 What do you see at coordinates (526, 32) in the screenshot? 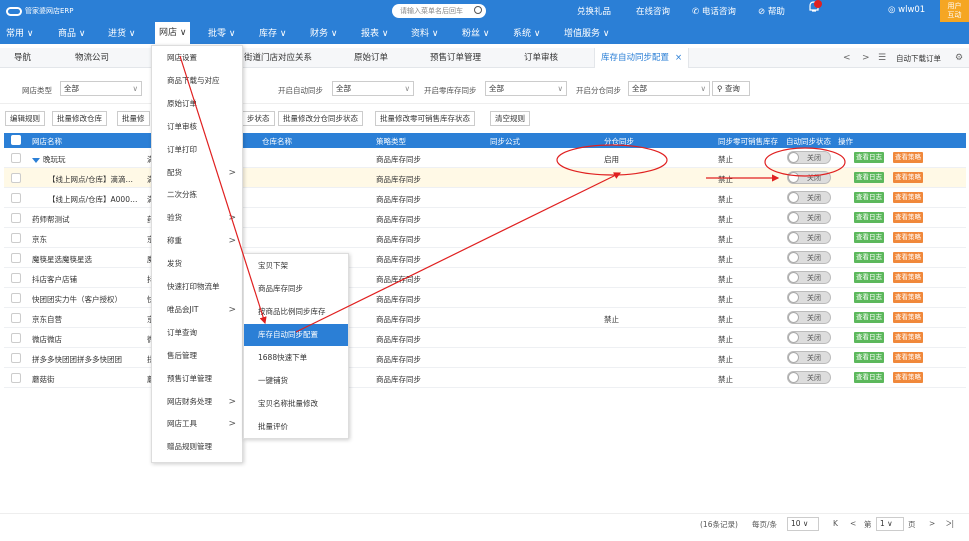
I see `menu-system: 系统 ∨` at bounding box center [526, 32].